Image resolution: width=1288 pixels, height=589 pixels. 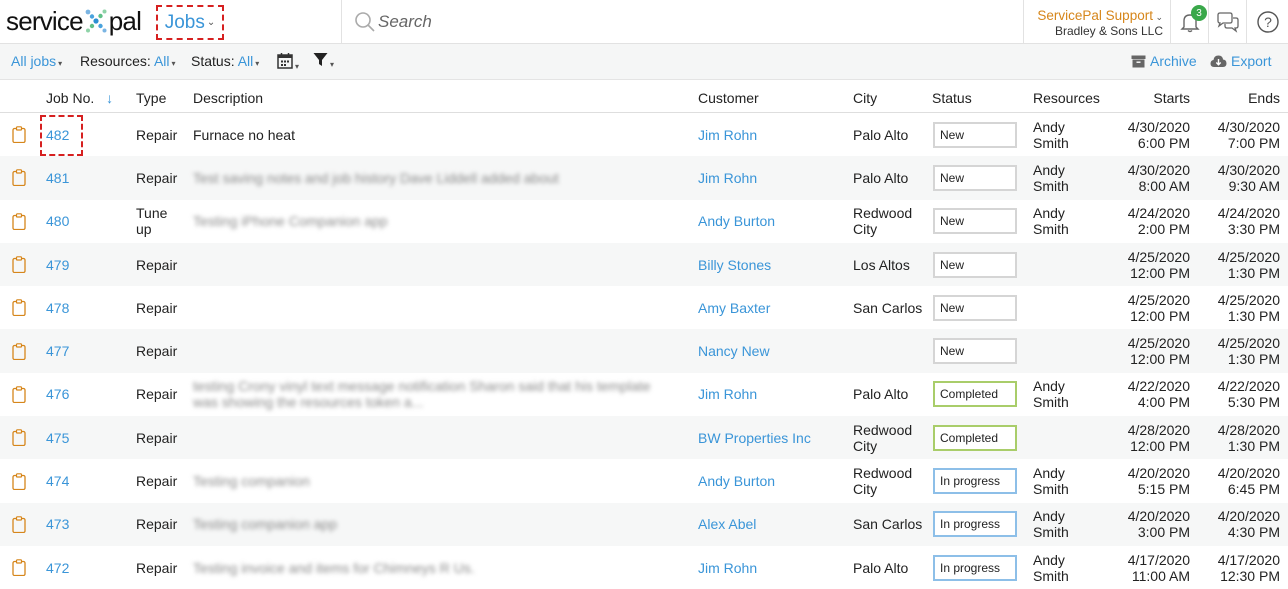 I want to click on col-starts: Starts, so click(x=1171, y=98).